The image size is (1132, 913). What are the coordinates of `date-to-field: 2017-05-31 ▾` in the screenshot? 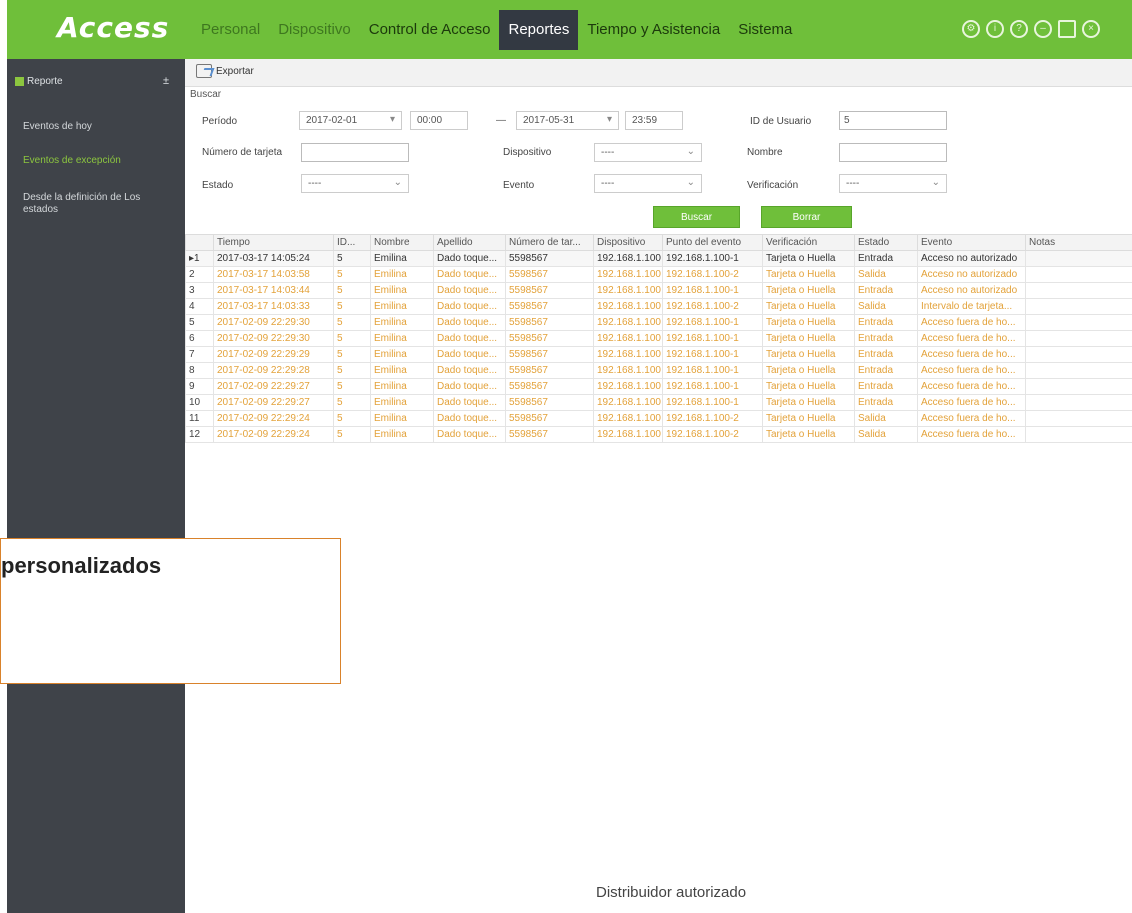 It's located at (567, 120).